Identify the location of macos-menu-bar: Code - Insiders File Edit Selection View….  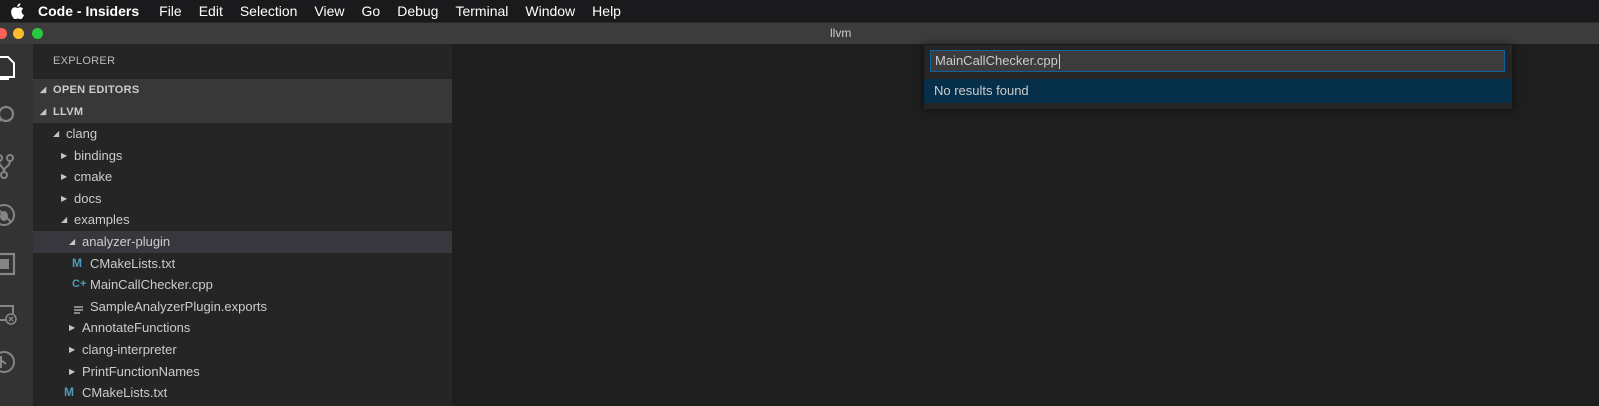
(799, 11).